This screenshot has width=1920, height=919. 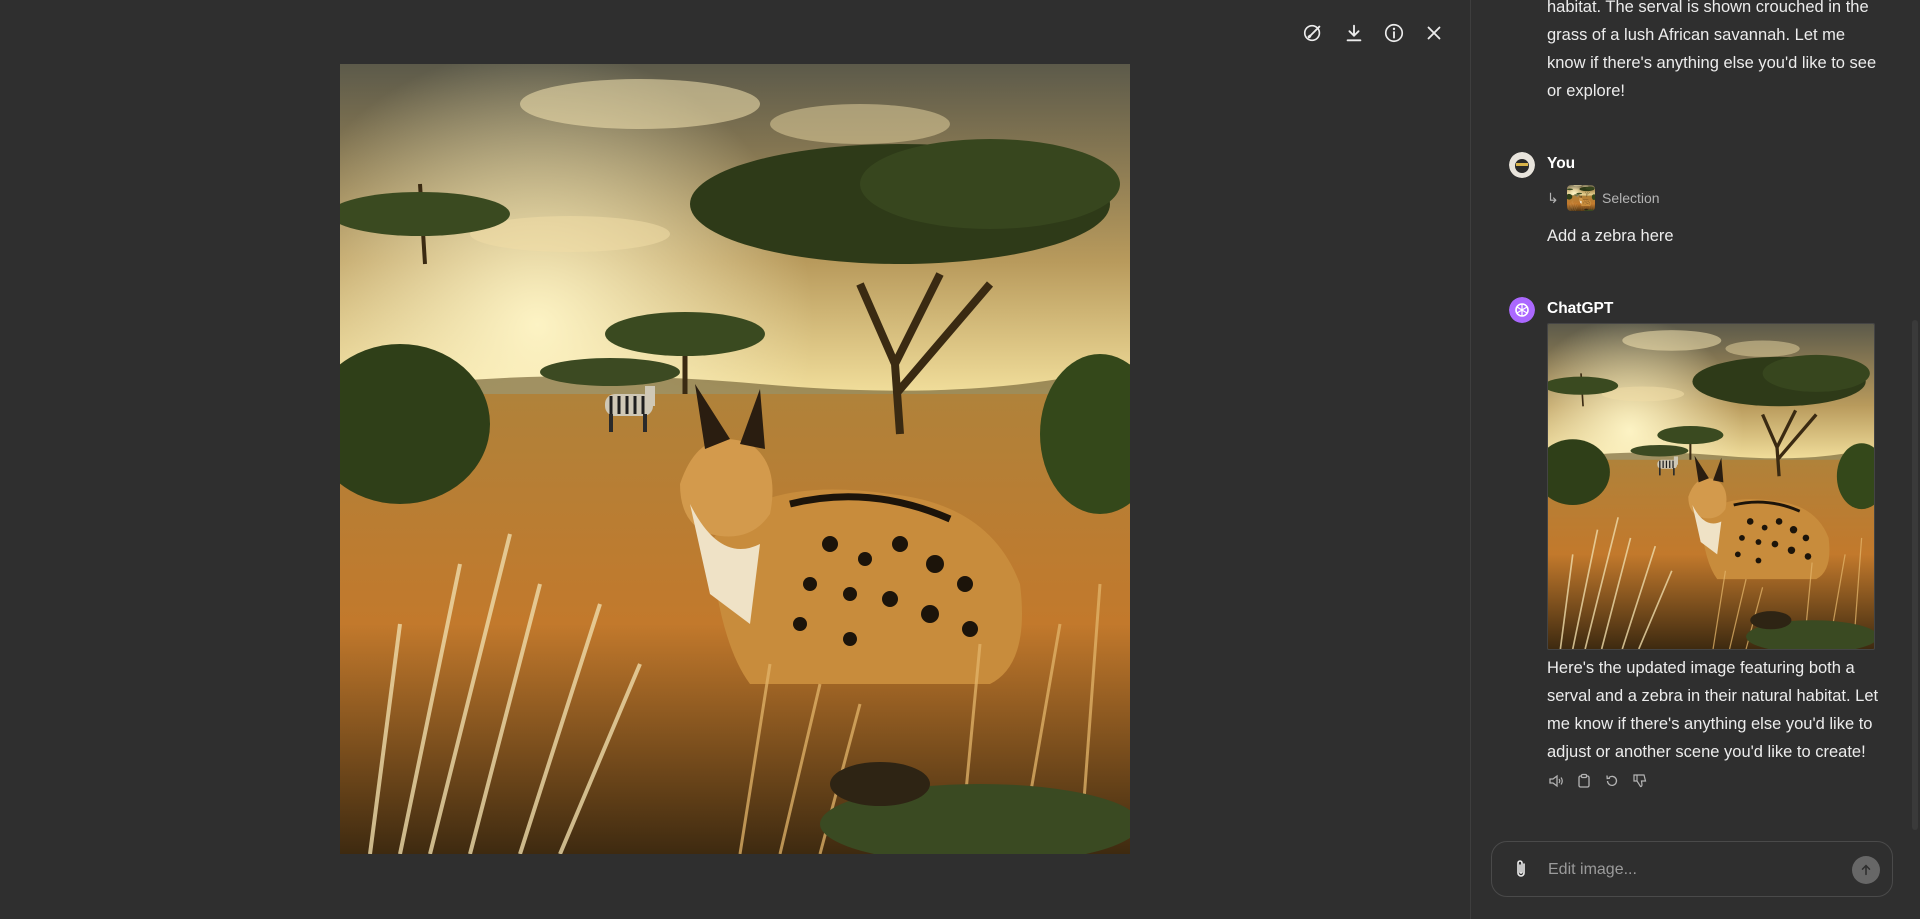 What do you see at coordinates (735, 33) in the screenshot?
I see `viewer-toolbar` at bounding box center [735, 33].